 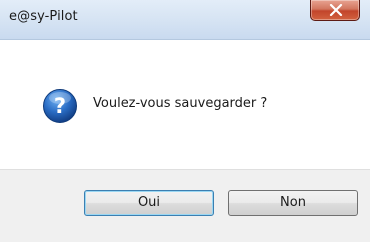 What do you see at coordinates (293, 203) in the screenshot?
I see `no-button: Non` at bounding box center [293, 203].